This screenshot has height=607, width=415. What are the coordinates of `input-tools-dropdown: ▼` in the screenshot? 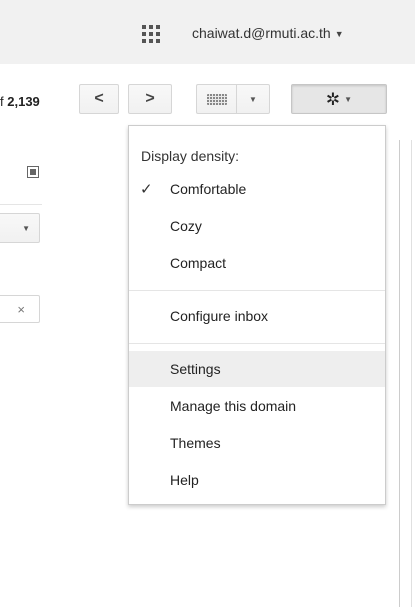 It's located at (253, 99).